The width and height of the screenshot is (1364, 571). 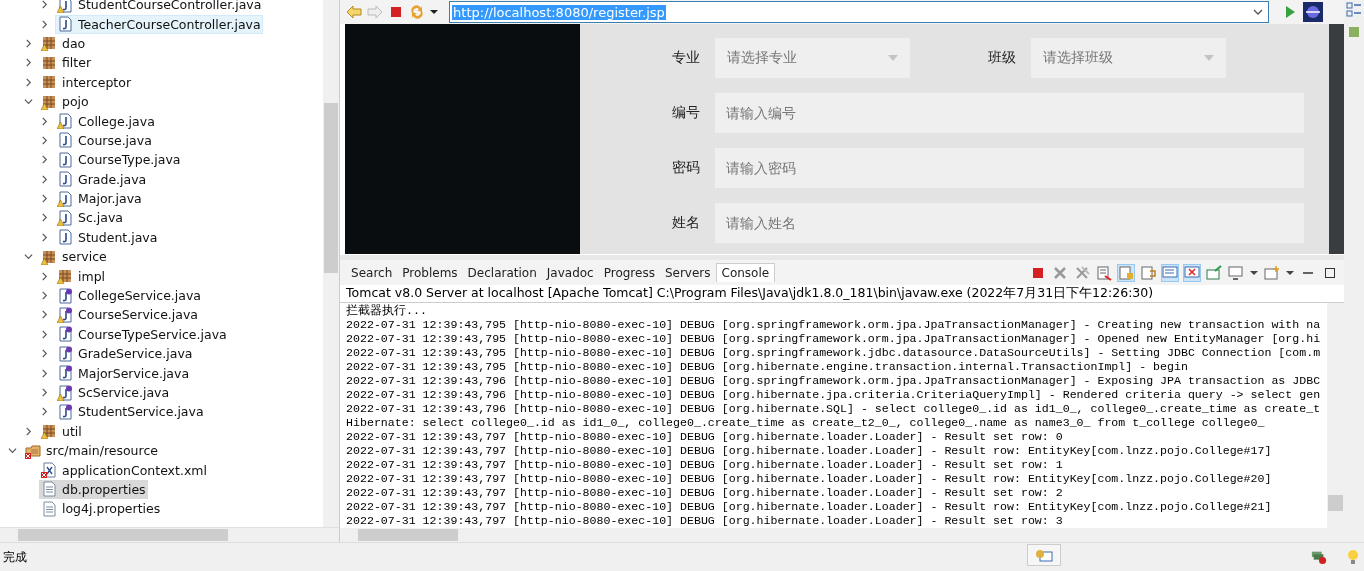 I want to click on word-wrap-icon, so click(x=1148, y=272).